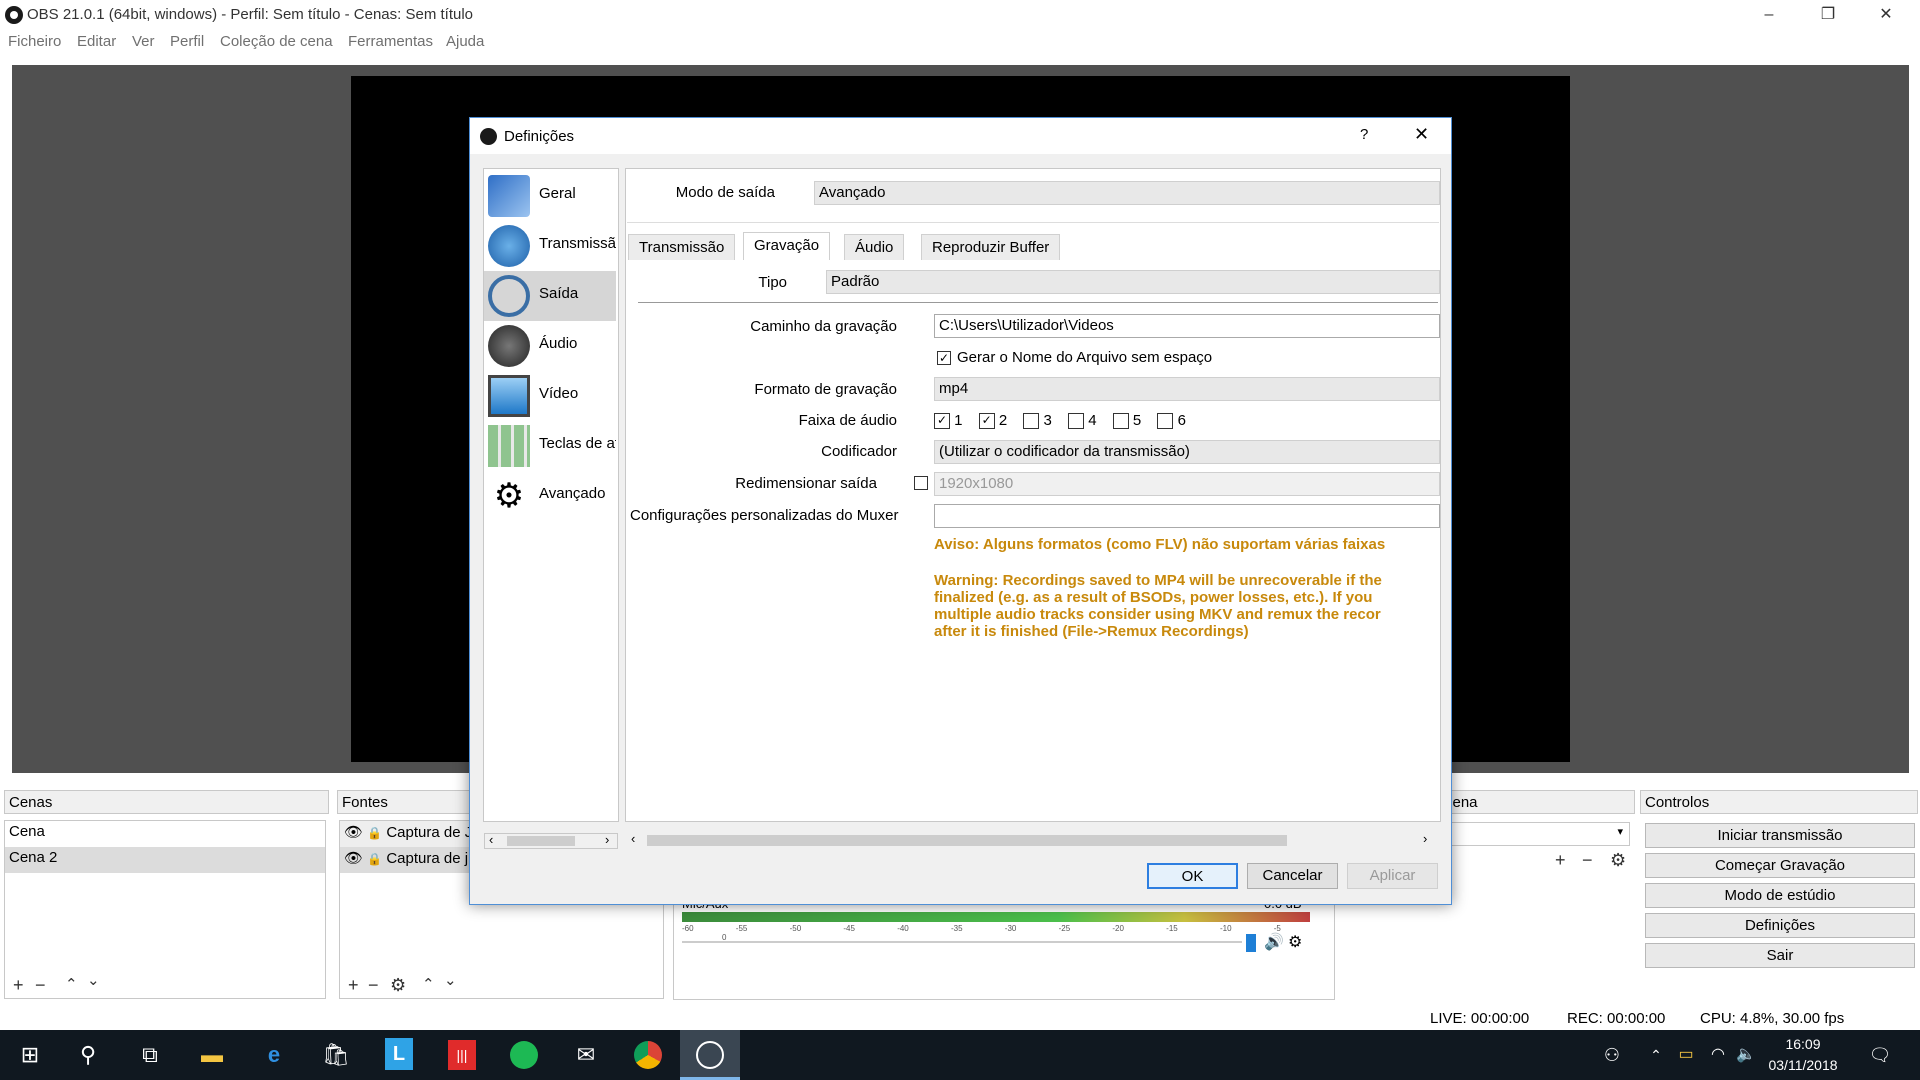  I want to click on sidebar-item-audio: Áudio, so click(550, 346).